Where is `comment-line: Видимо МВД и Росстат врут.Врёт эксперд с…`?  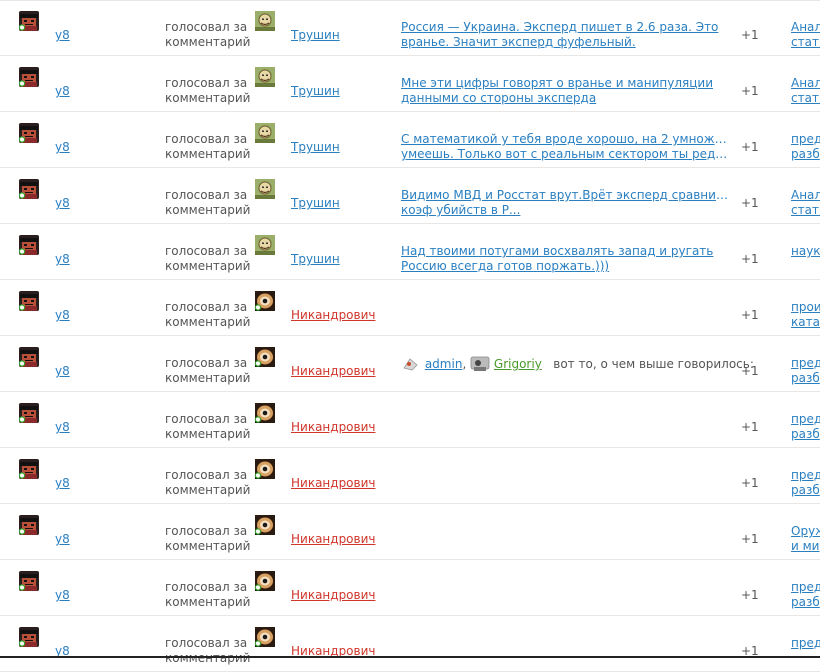
comment-line: Видимо МВД и Росстат врут.Врёт эксперд с… is located at coordinates (565, 195).